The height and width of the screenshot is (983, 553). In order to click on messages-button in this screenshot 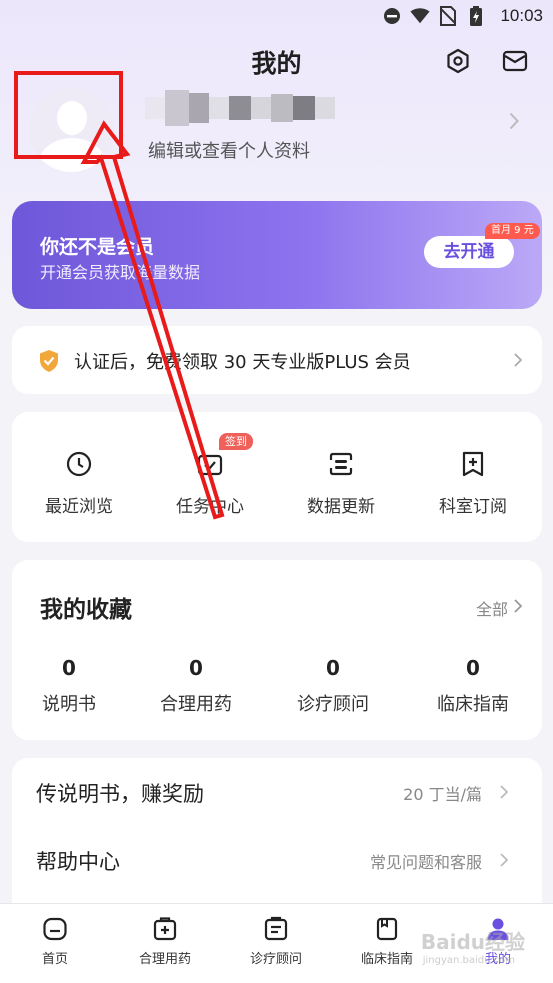, I will do `click(515, 61)`.